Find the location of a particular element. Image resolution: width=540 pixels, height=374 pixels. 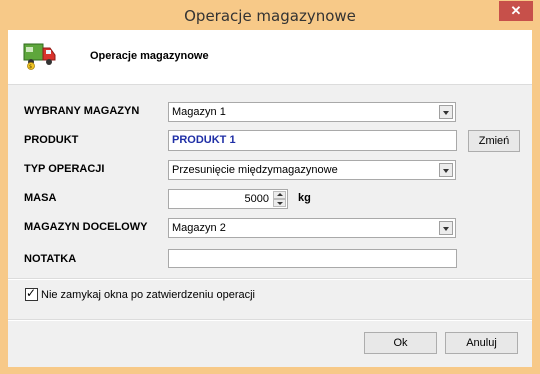

target-warehouse-select: Magazyn 2 is located at coordinates (312, 228).